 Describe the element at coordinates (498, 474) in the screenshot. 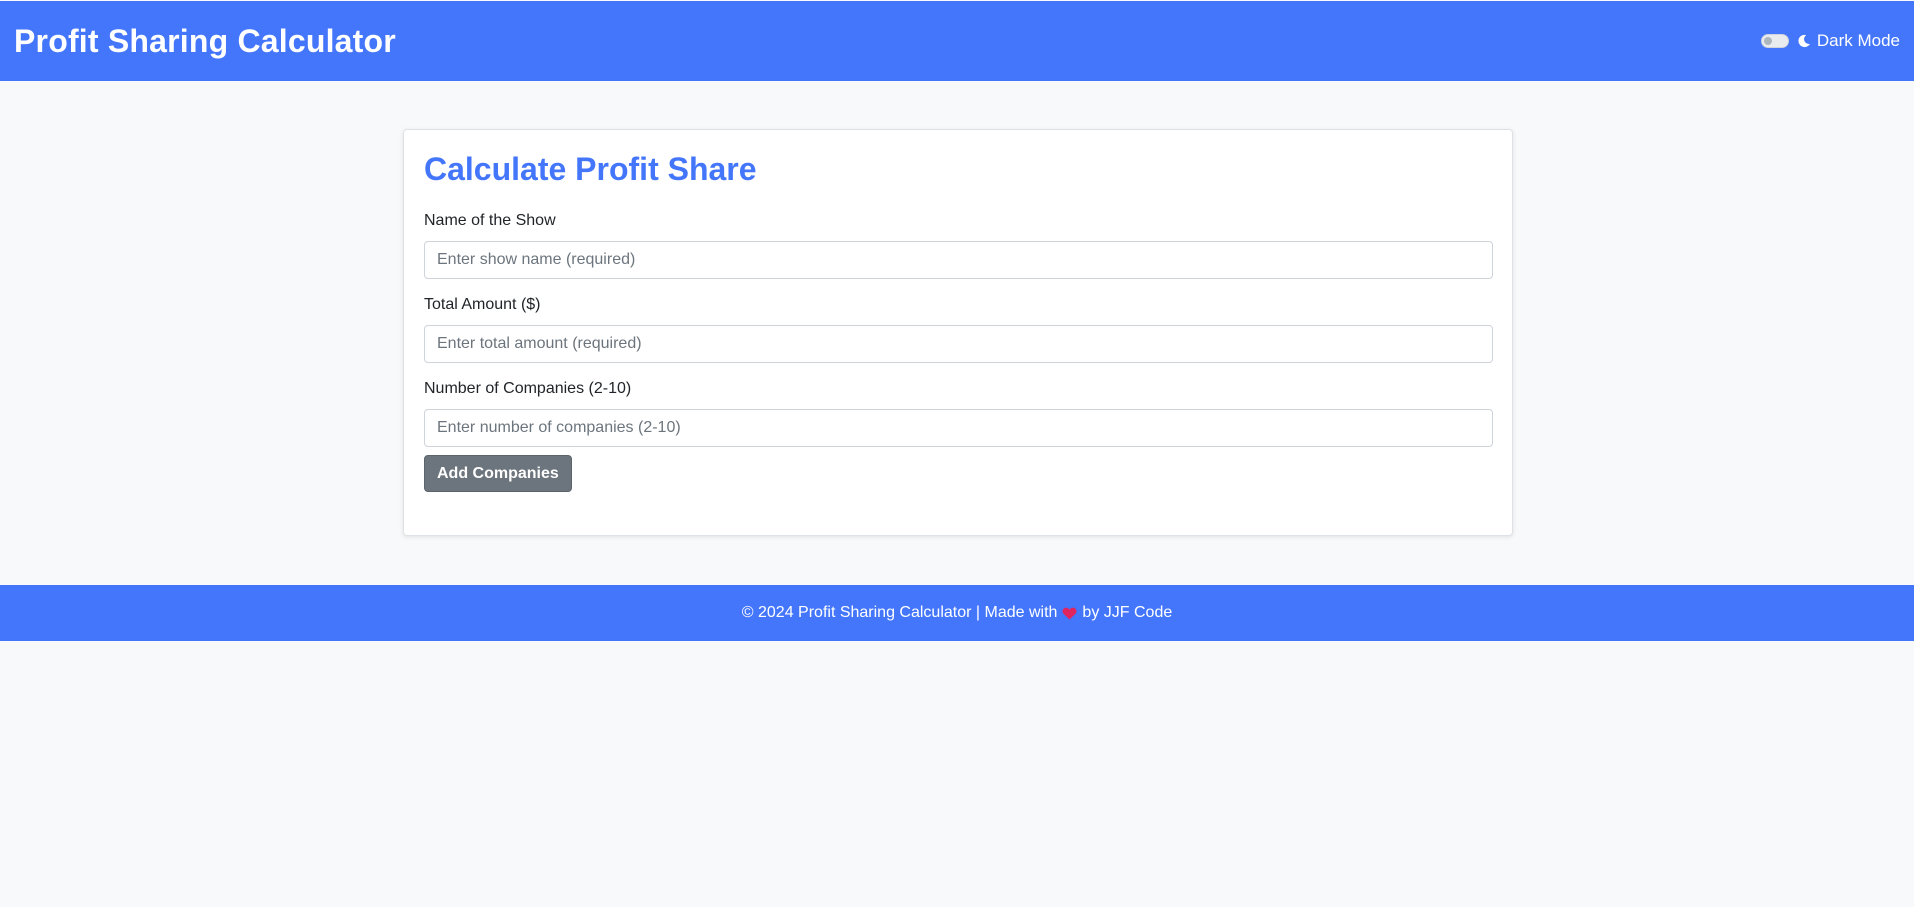

I see `add-companies-button: Add Companies` at that location.